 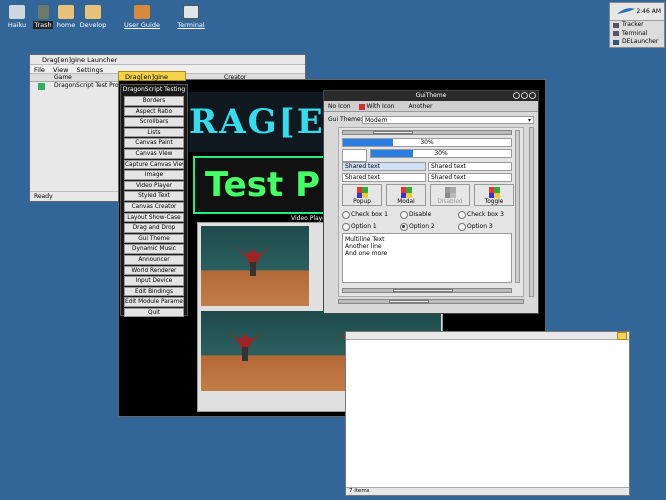 What do you see at coordinates (63, 77) in the screenshot?
I see `column-game: Game` at bounding box center [63, 77].